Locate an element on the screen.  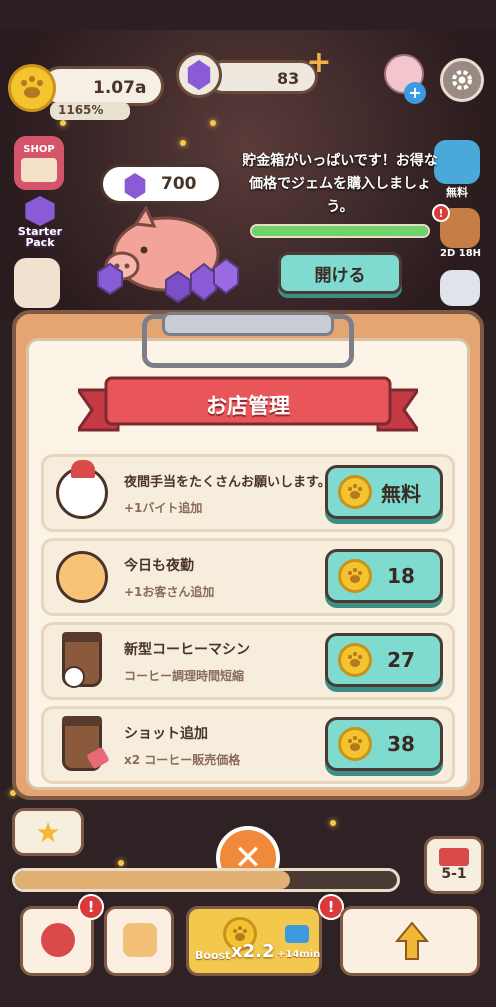
boost-button: Boost x2.2 +14min is located at coordinates (254, 941).